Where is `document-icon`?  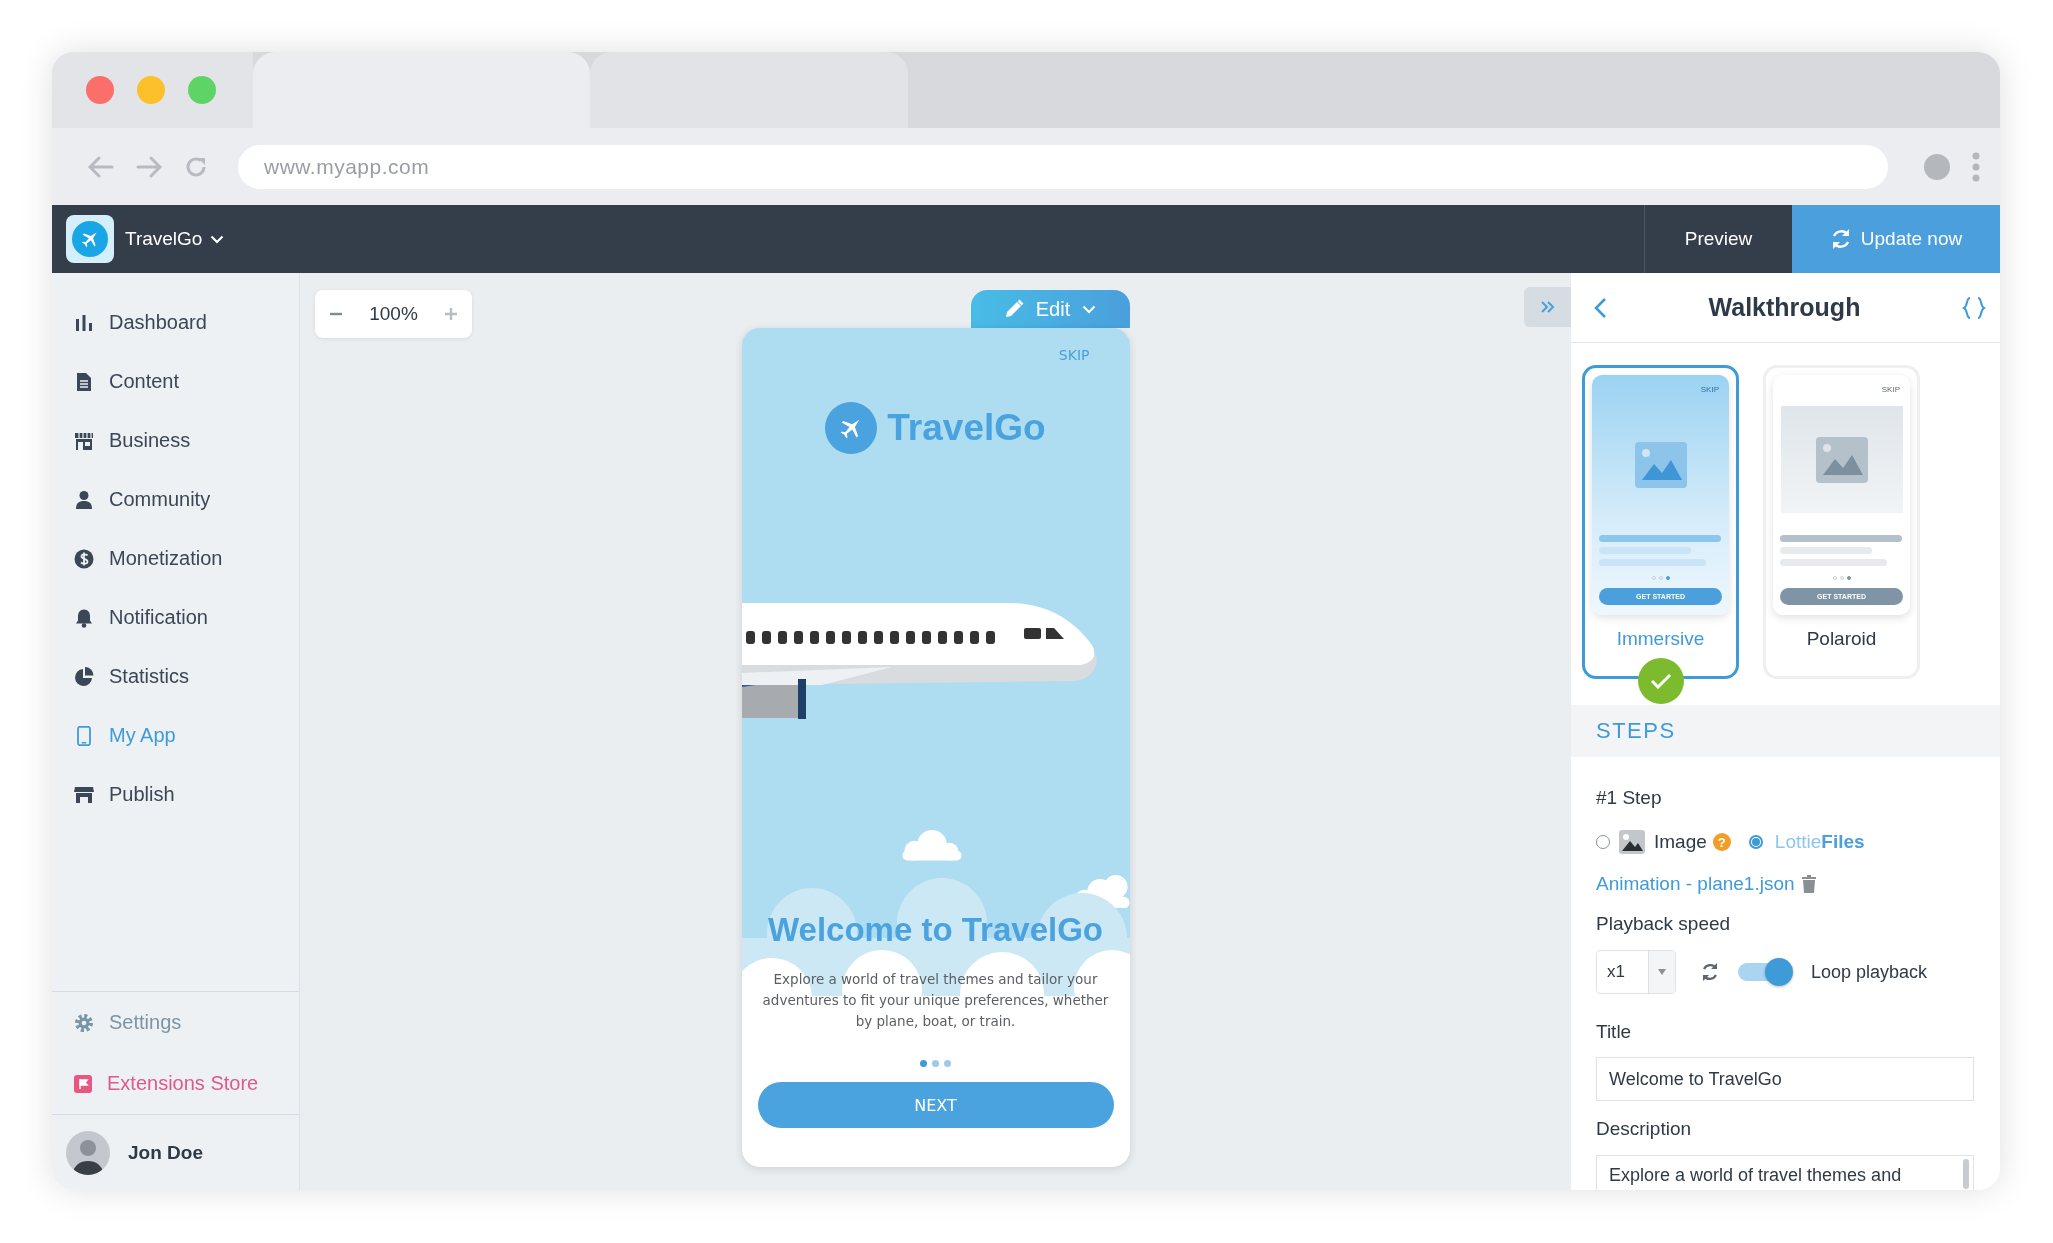
document-icon is located at coordinates (84, 381).